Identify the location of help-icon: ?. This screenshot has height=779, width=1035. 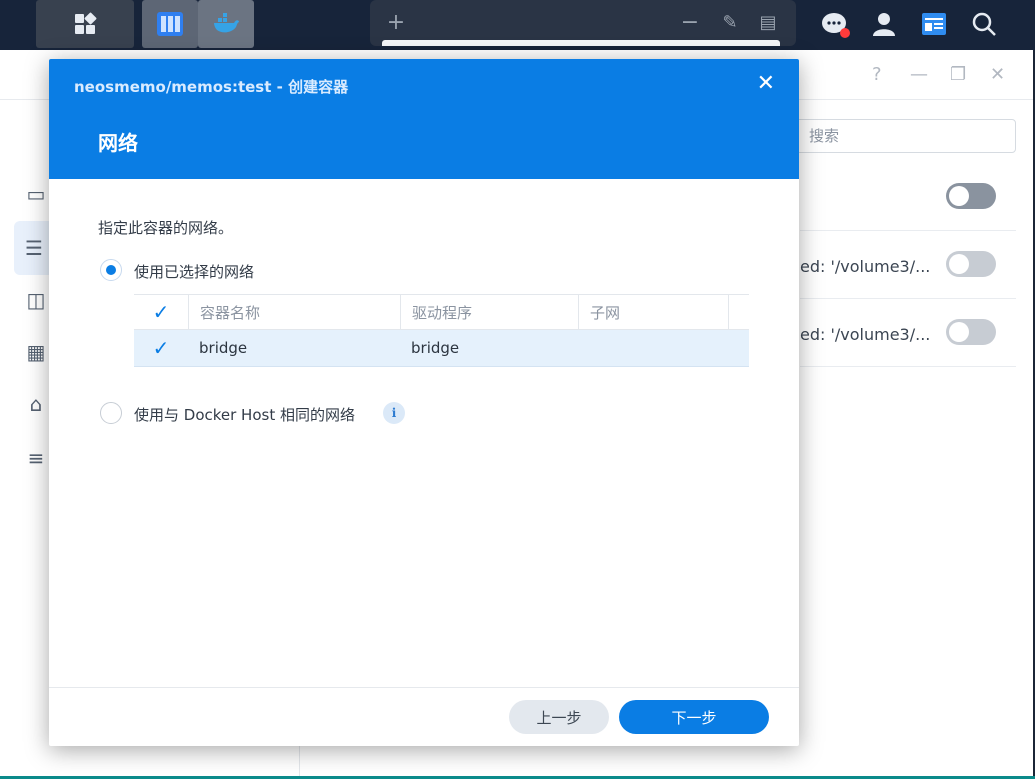
(877, 74).